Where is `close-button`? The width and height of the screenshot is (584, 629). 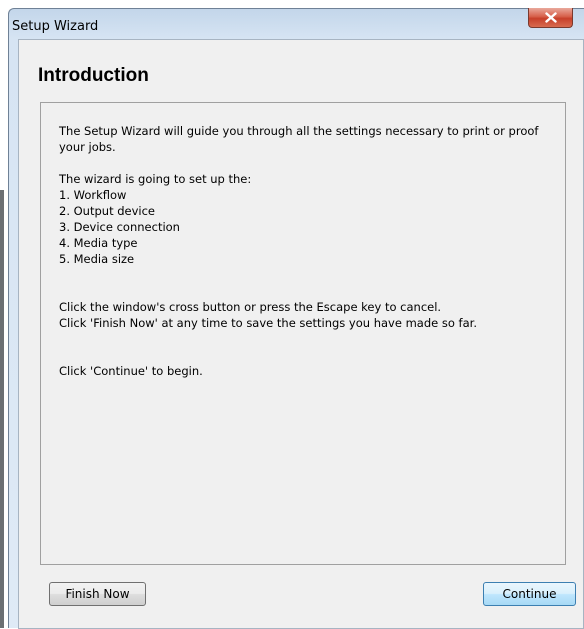 close-button is located at coordinates (550, 18).